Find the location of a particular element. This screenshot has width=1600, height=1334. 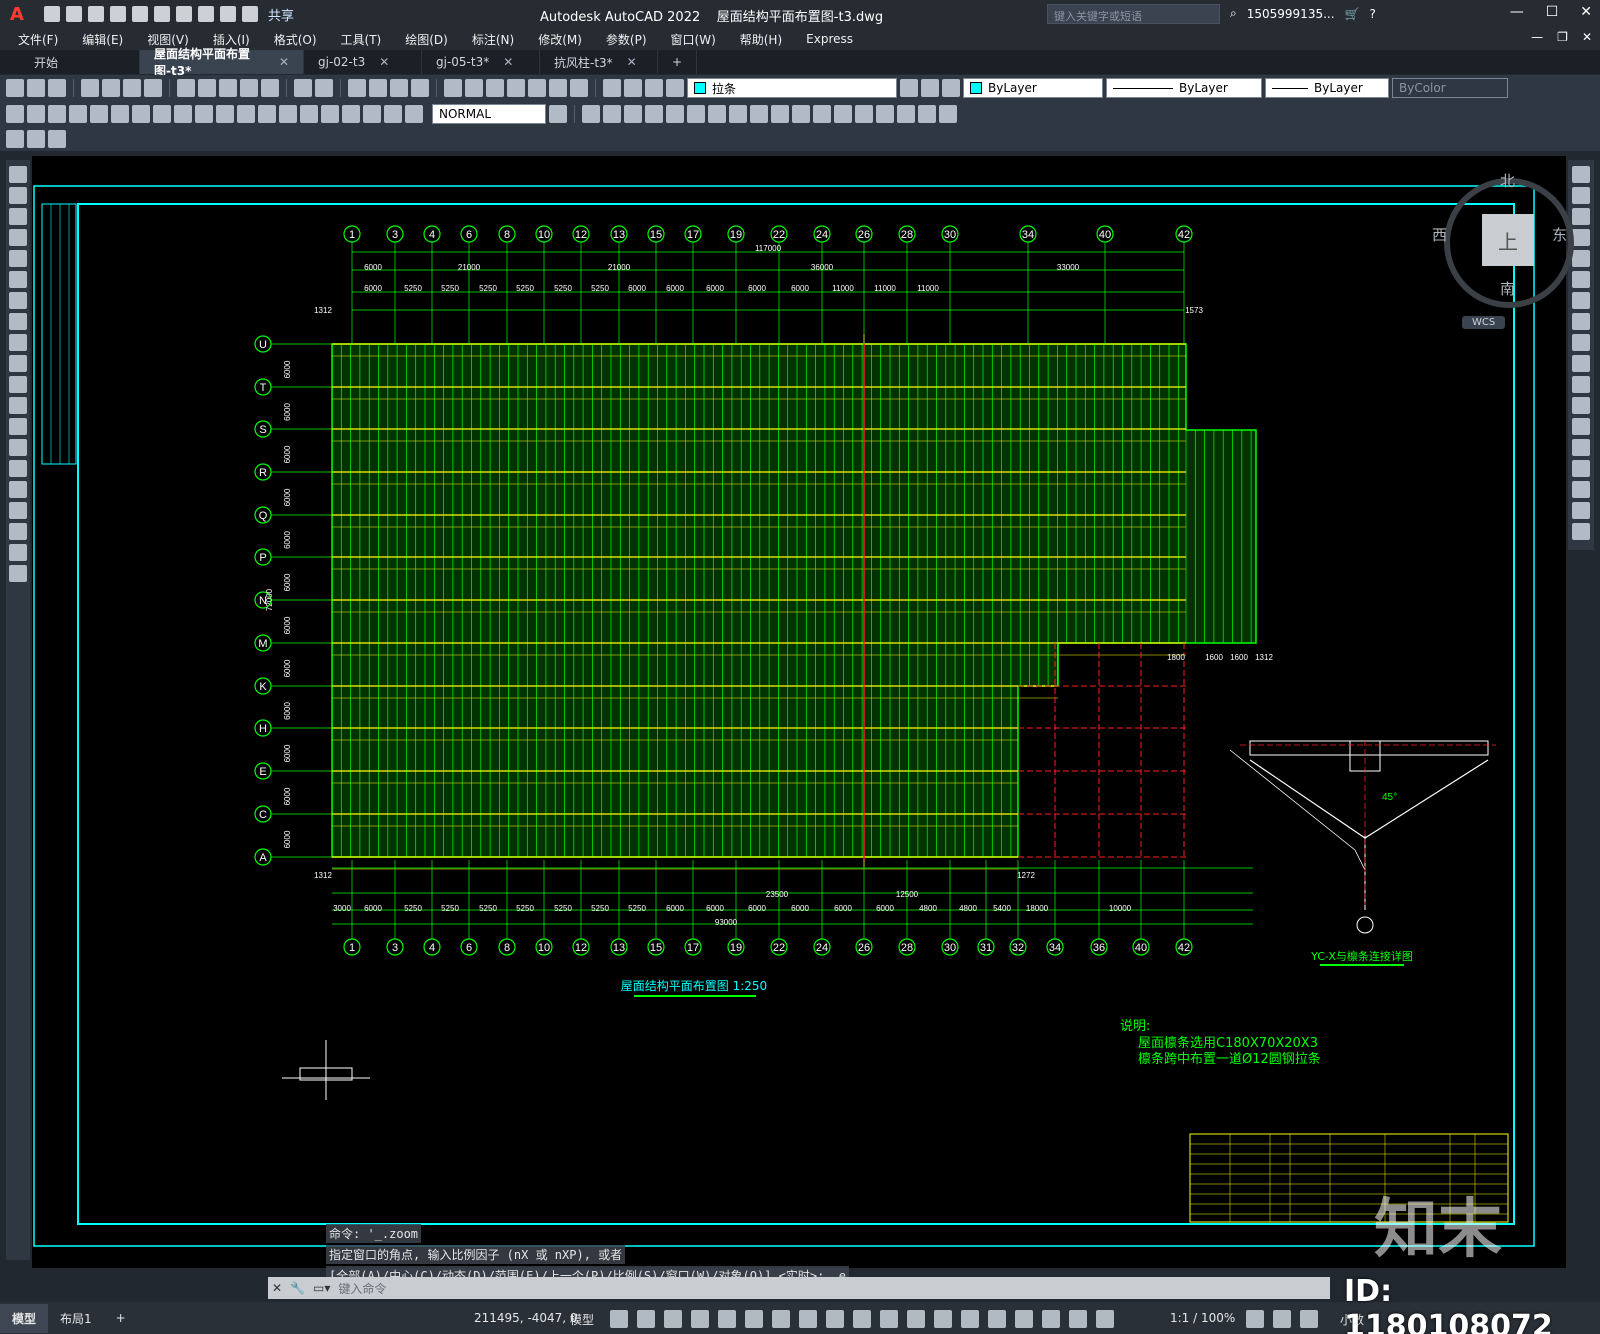

ellipse-icon is located at coordinates (18, 363).